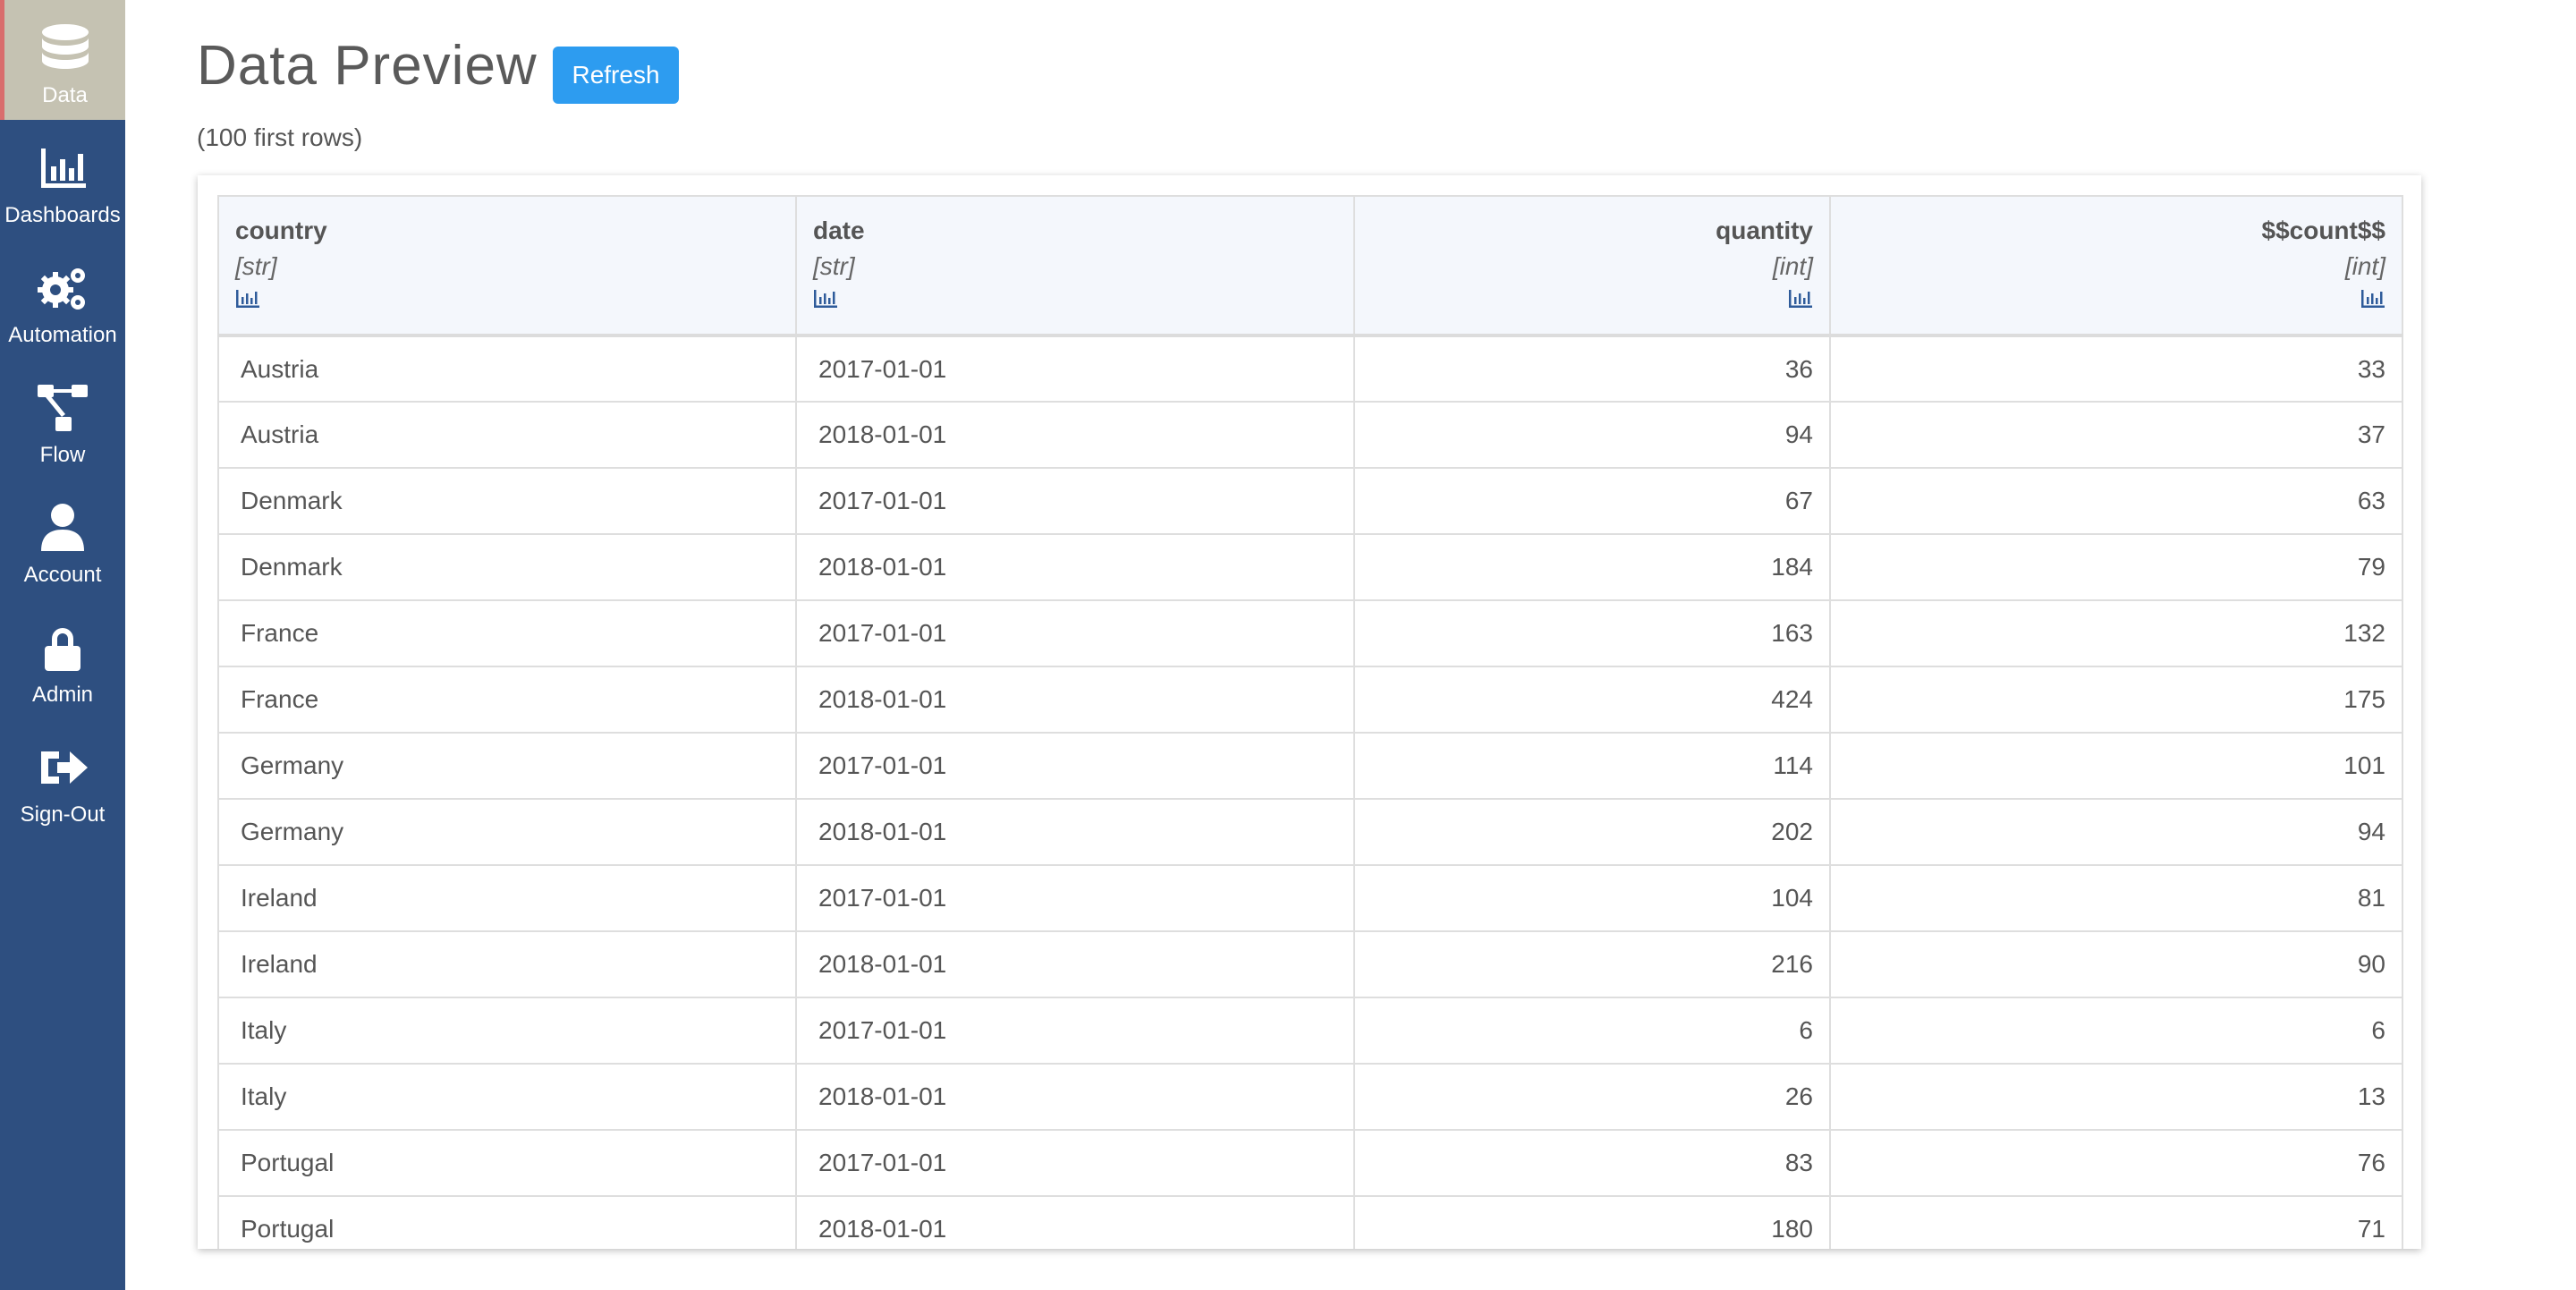 The height and width of the screenshot is (1290, 2576). What do you see at coordinates (1592, 700) in the screenshot?
I see `table-cell-quantity: 424` at bounding box center [1592, 700].